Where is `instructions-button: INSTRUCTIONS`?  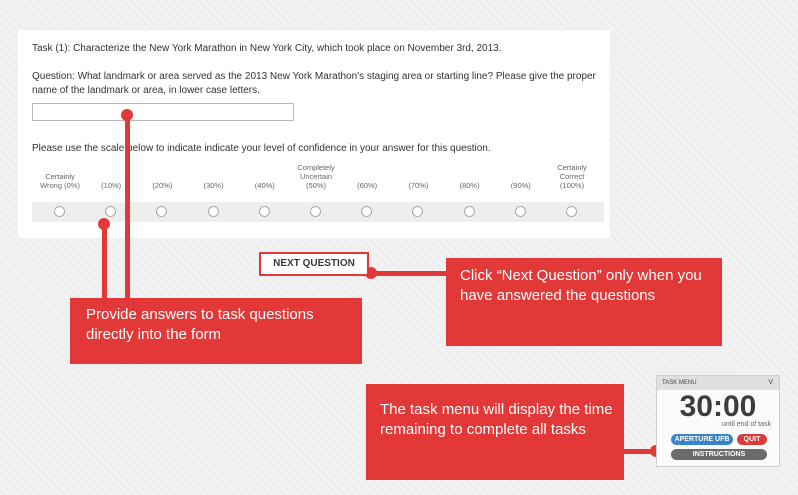
instructions-button: INSTRUCTIONS is located at coordinates (719, 454).